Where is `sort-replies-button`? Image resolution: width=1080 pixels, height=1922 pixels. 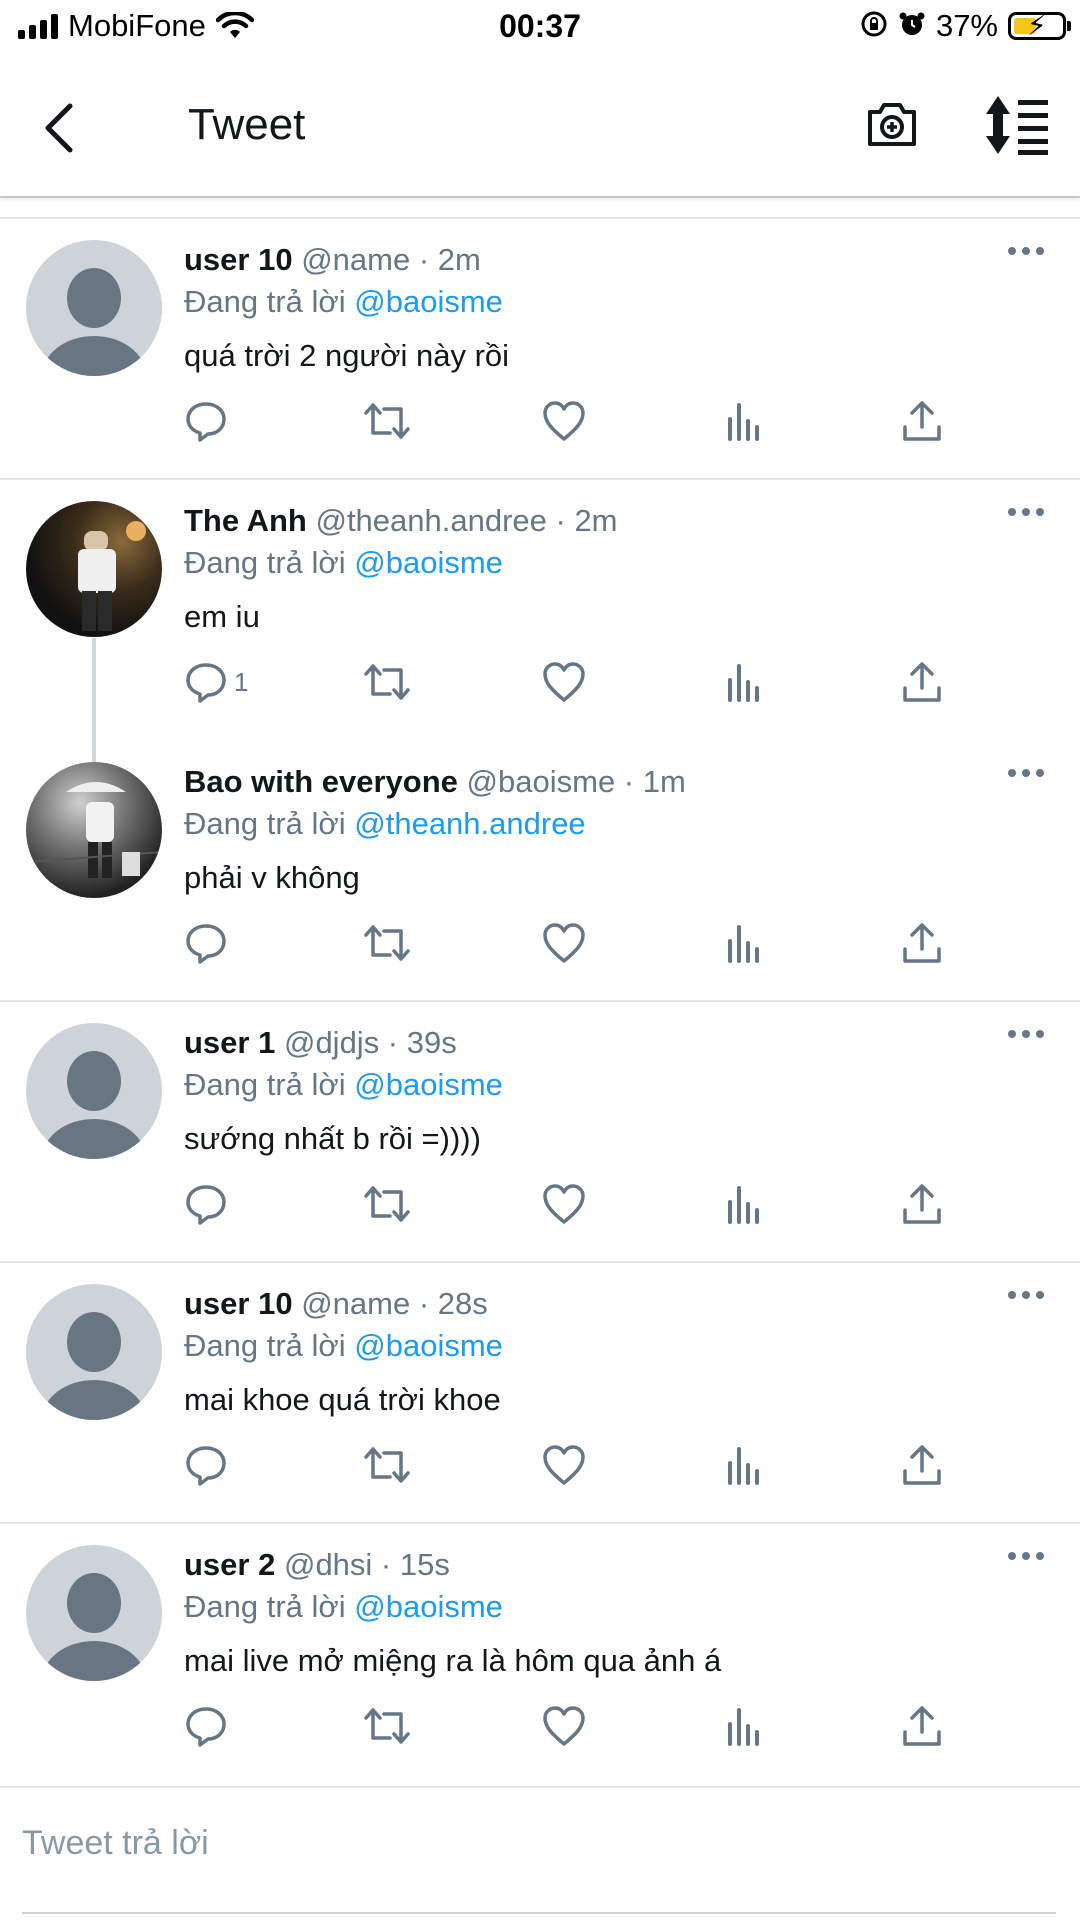 sort-replies-button is located at coordinates (1017, 125).